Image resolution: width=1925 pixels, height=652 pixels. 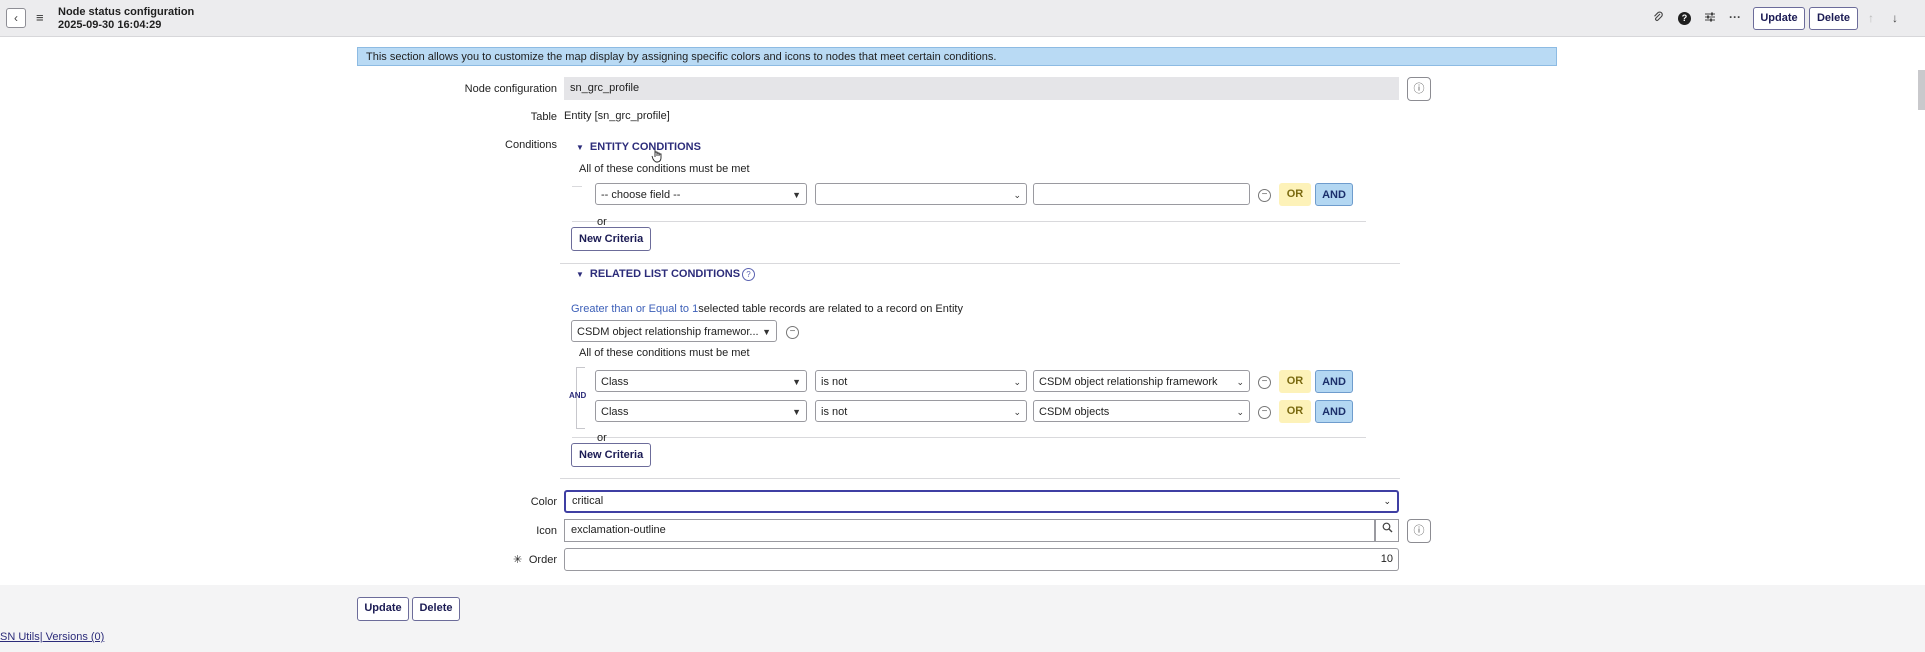 I want to click on header-update-button: Update, so click(x=1779, y=18).